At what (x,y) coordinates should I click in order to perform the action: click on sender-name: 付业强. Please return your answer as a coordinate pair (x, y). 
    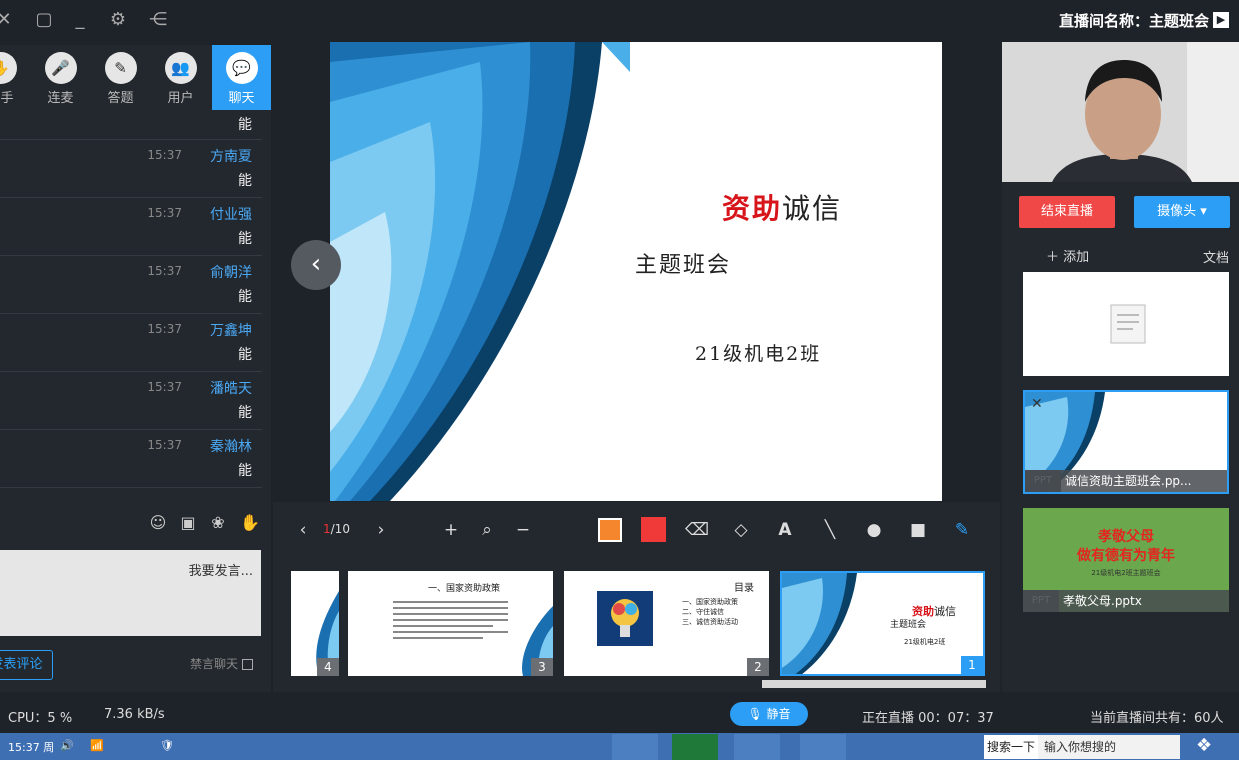
    Looking at the image, I should click on (231, 214).